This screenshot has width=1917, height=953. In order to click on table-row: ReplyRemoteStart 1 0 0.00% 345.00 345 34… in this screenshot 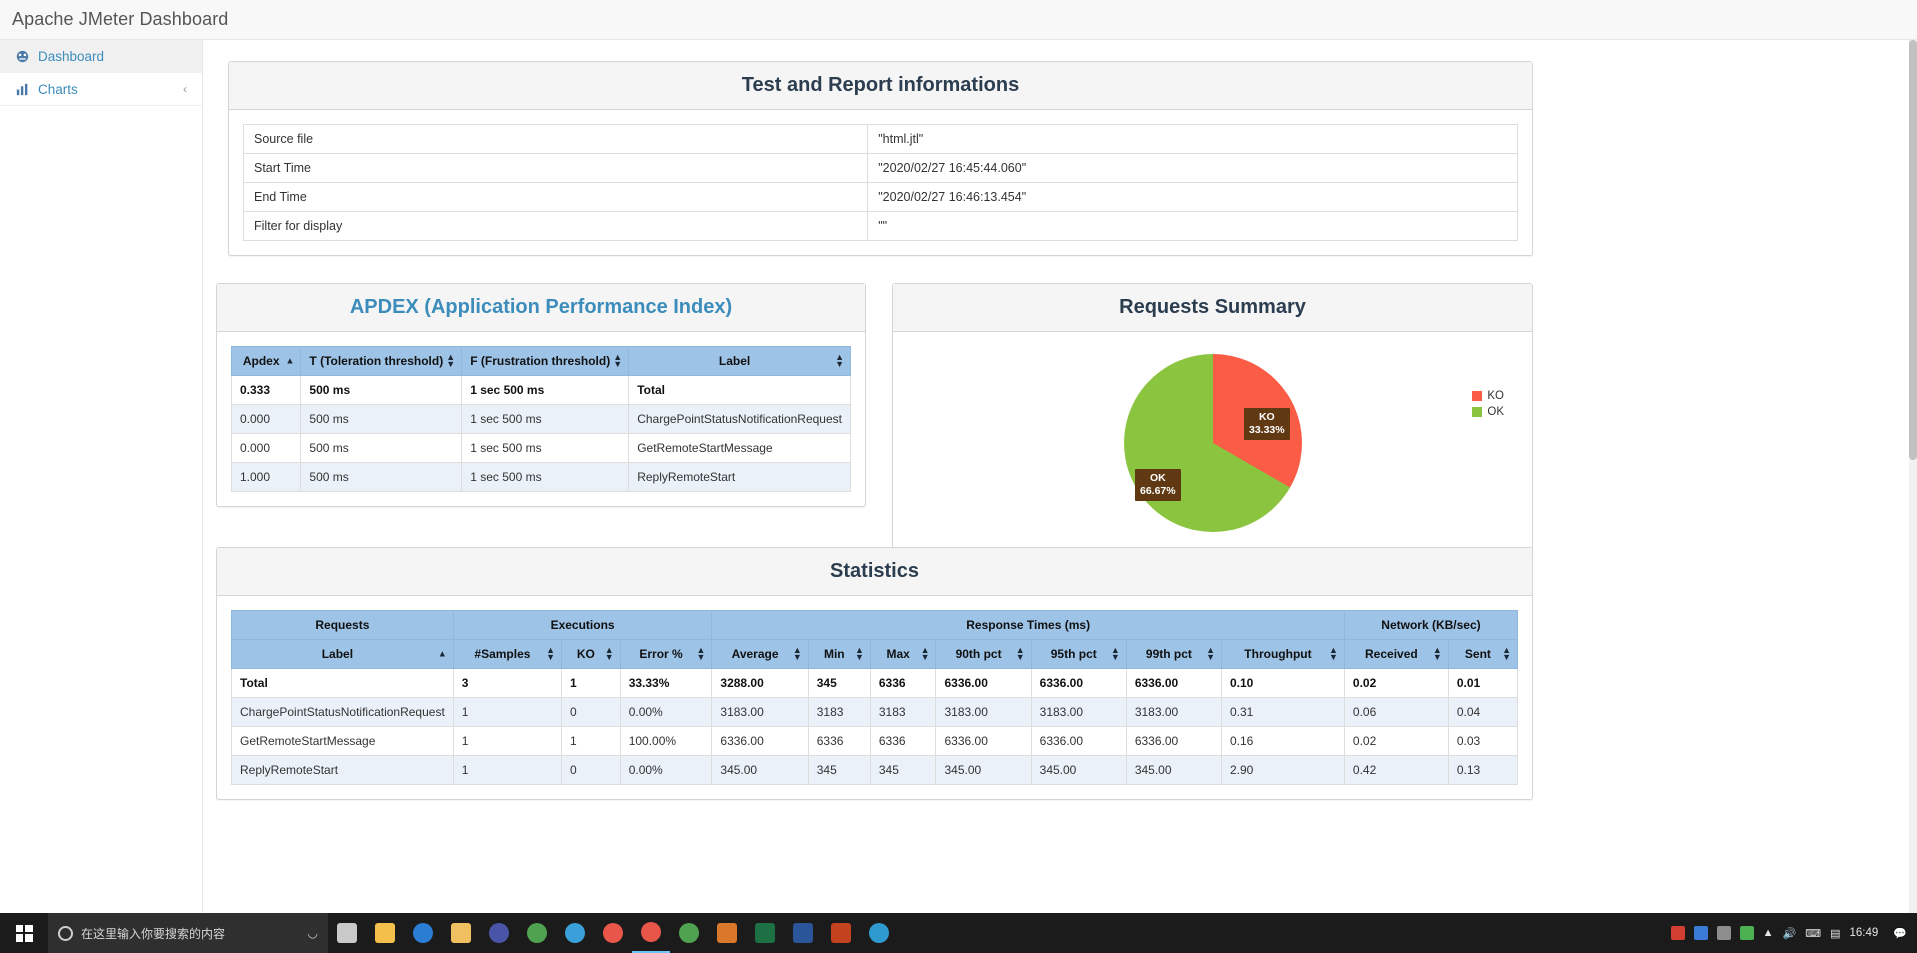, I will do `click(875, 770)`.